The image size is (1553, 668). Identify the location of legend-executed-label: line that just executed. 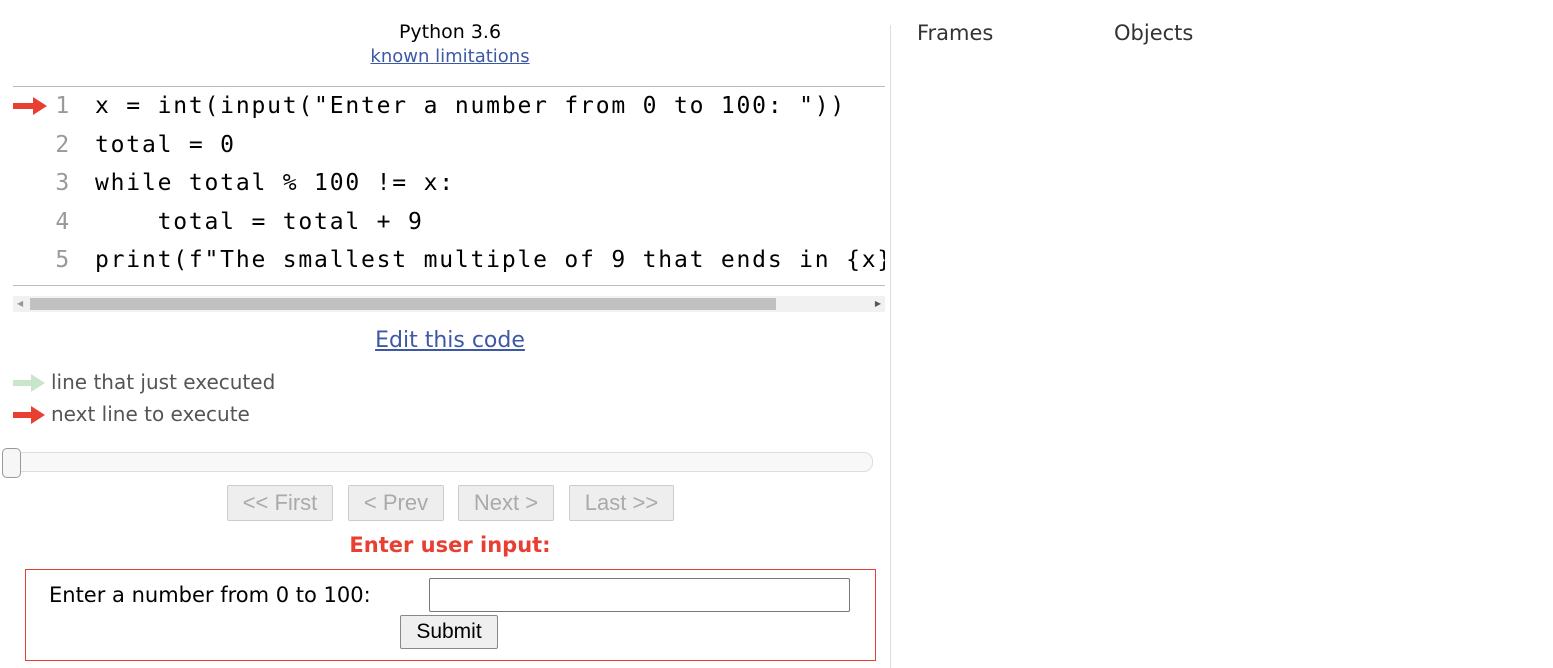
(163, 382).